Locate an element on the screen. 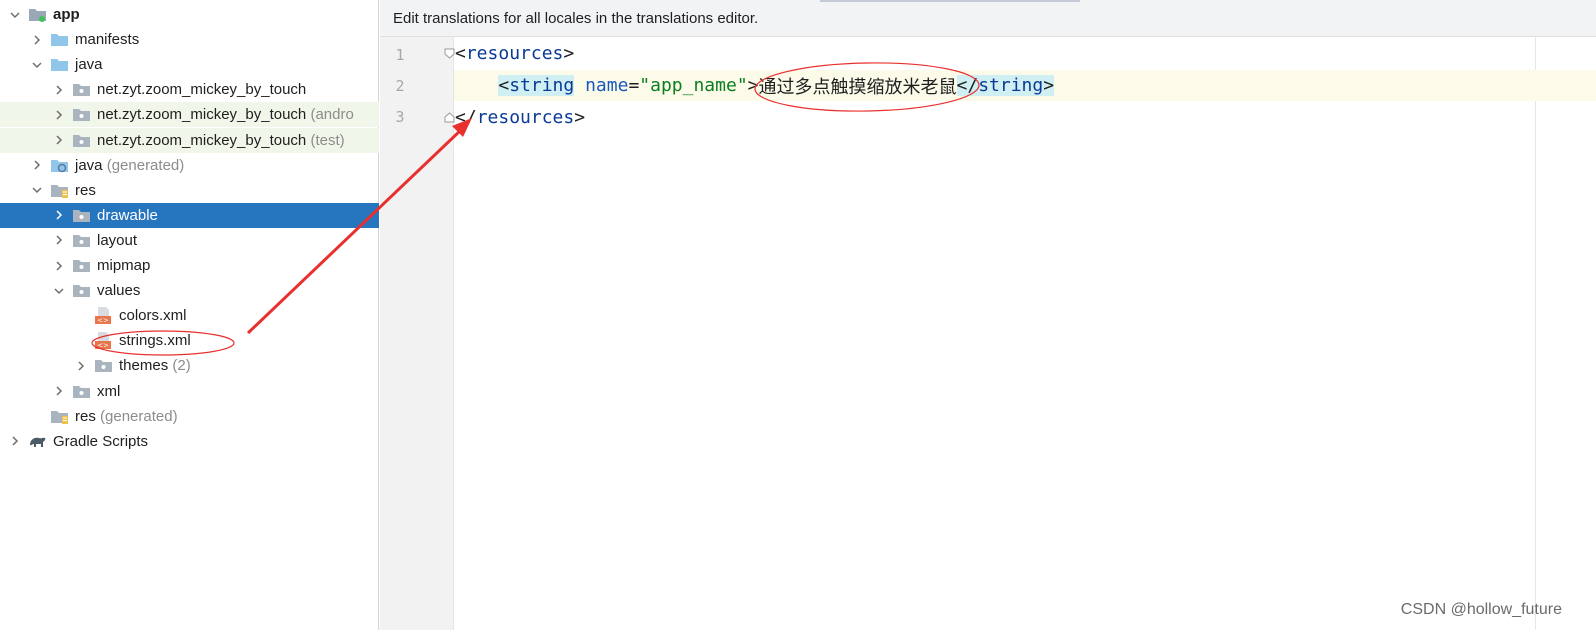  code-token: string is located at coordinates (1011, 85).